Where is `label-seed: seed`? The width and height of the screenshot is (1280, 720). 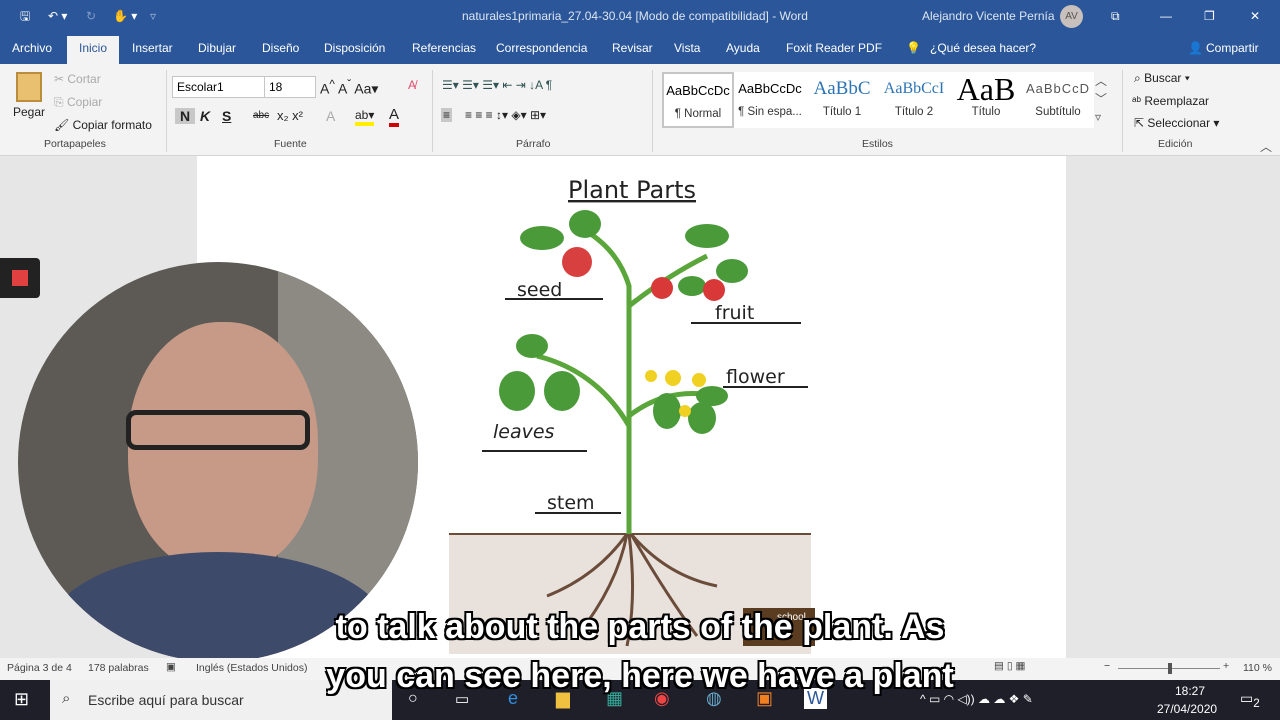
label-seed: seed is located at coordinates (539, 290).